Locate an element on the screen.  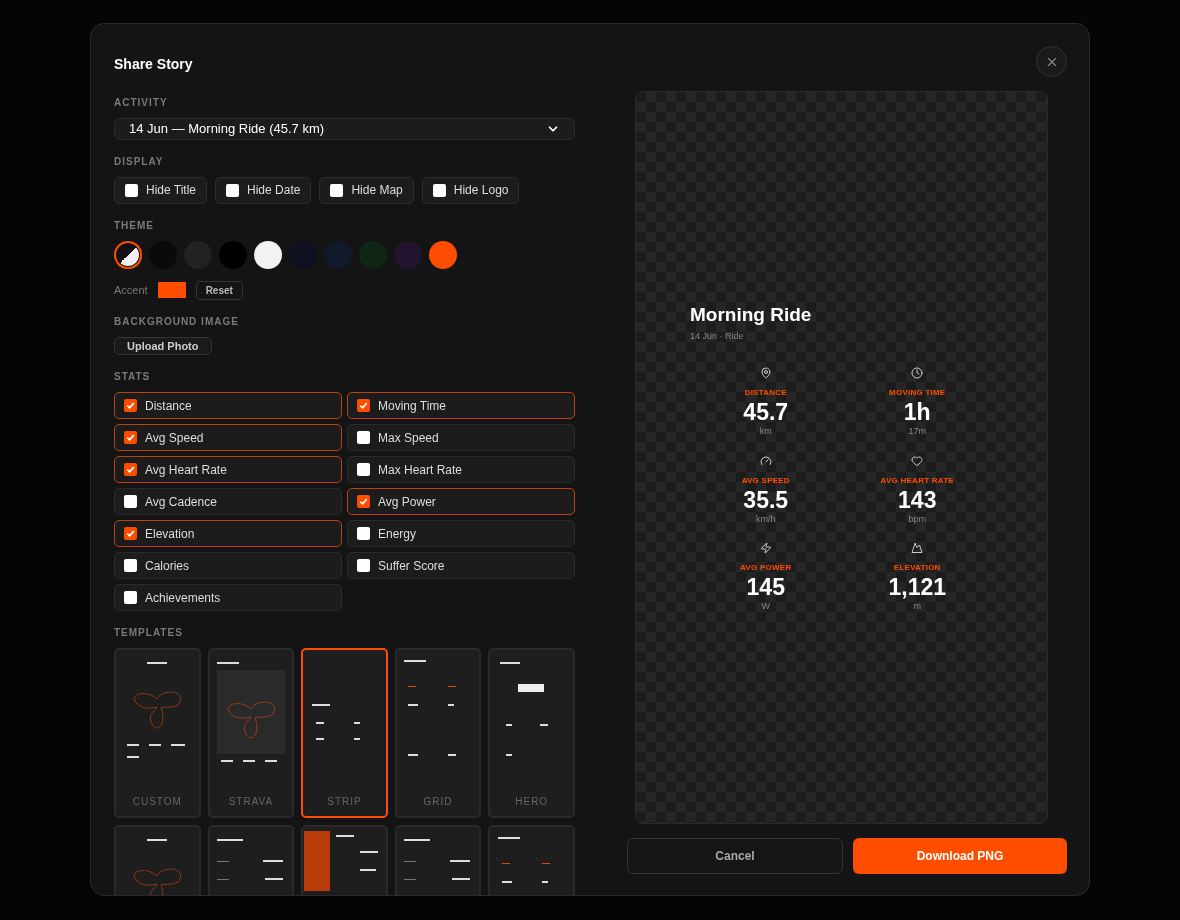
dialog-title: Share Story is located at coordinates (154, 64).